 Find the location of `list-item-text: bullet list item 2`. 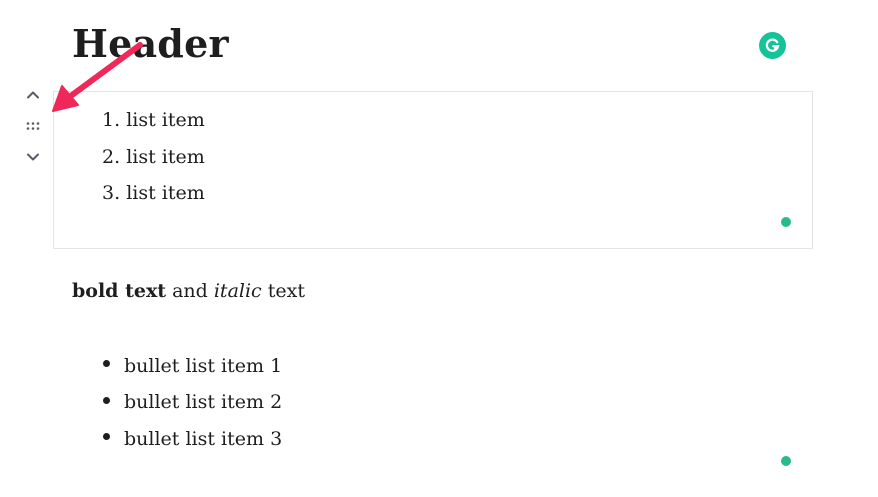

list-item-text: bullet list item 2 is located at coordinates (203, 402).